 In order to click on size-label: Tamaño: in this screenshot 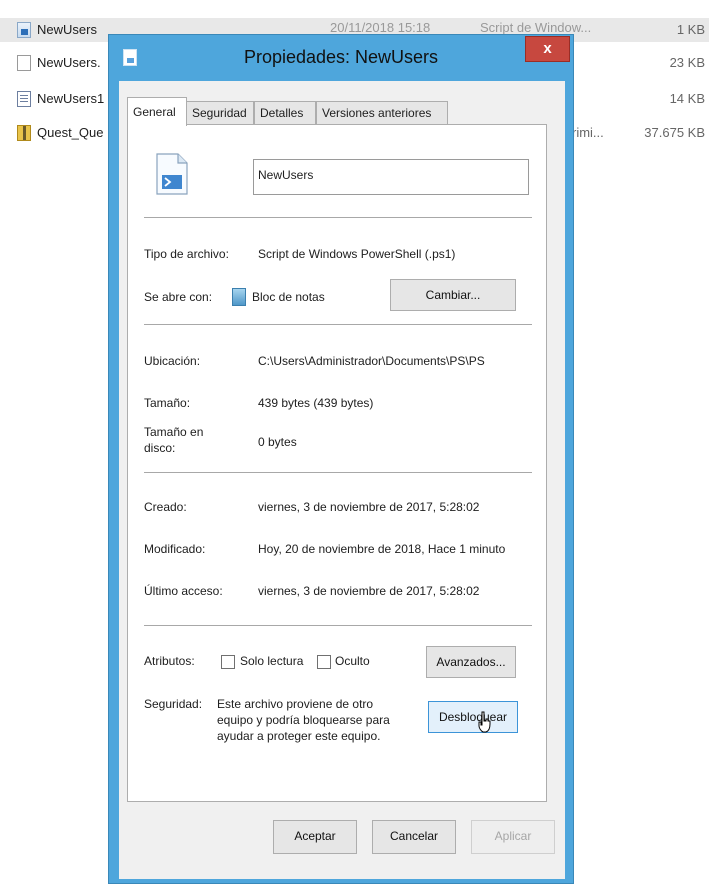, I will do `click(167, 403)`.